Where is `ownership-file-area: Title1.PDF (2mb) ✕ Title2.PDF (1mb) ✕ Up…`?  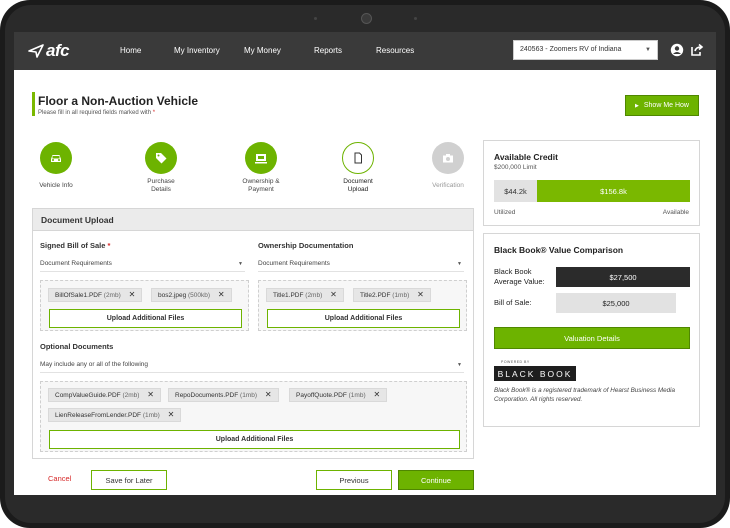 ownership-file-area: Title1.PDF (2mb) ✕ Title2.PDF (1mb) ✕ Up… is located at coordinates (362, 305).